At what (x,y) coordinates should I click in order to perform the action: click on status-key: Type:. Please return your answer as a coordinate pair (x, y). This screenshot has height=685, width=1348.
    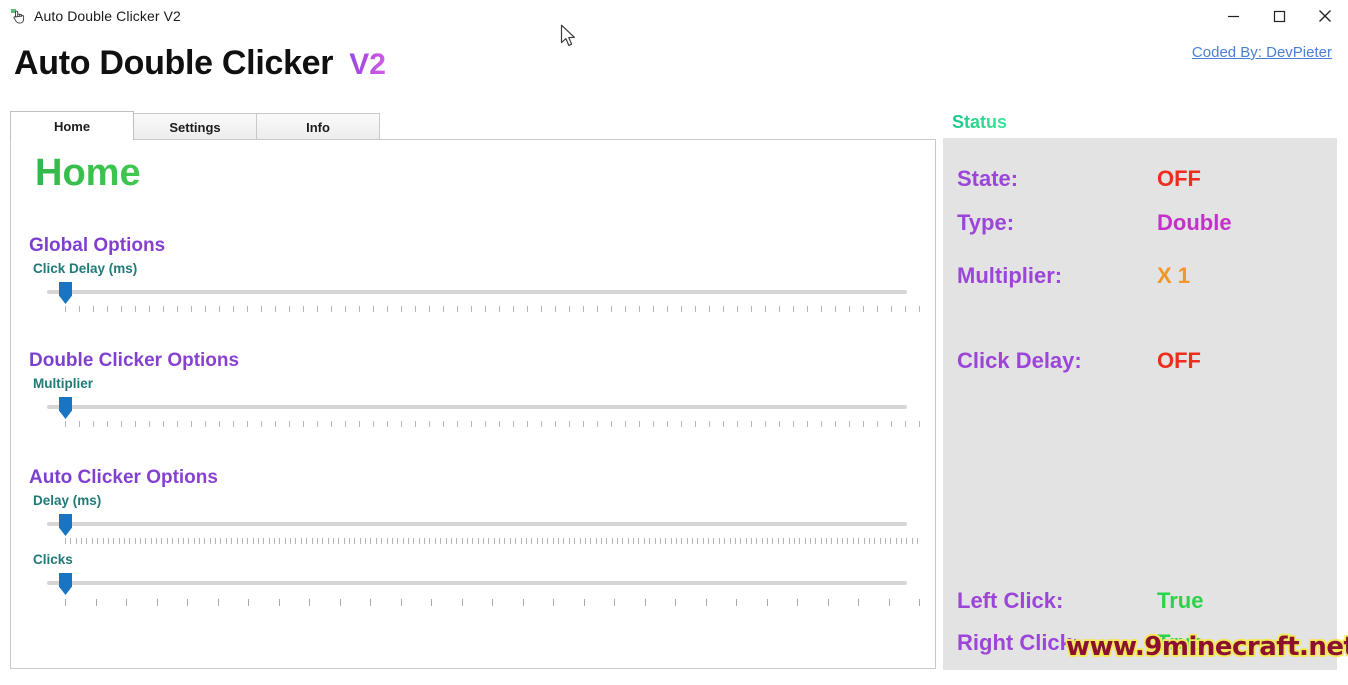
    Looking at the image, I should click on (986, 222).